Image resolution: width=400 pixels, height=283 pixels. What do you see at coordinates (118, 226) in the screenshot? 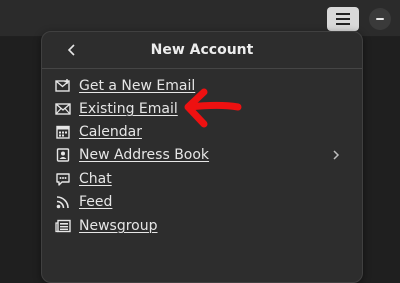
I see `menu-item-label: Newsgroup` at bounding box center [118, 226].